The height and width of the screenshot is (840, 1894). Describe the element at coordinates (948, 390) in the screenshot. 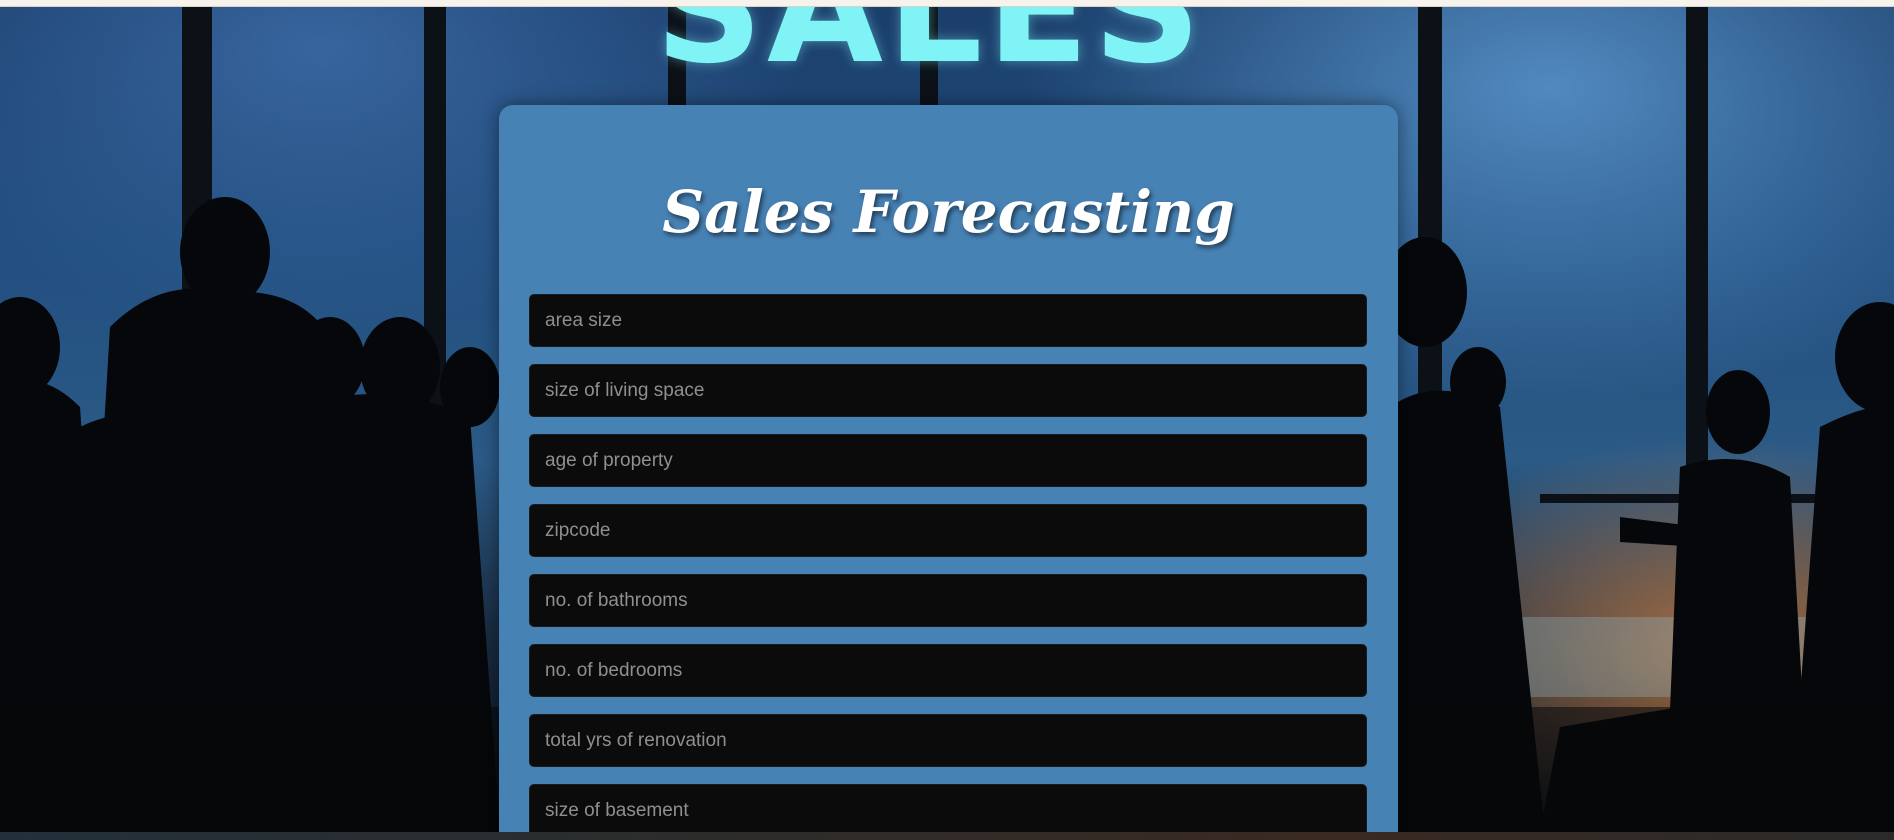

I see `living-space-size-input` at that location.